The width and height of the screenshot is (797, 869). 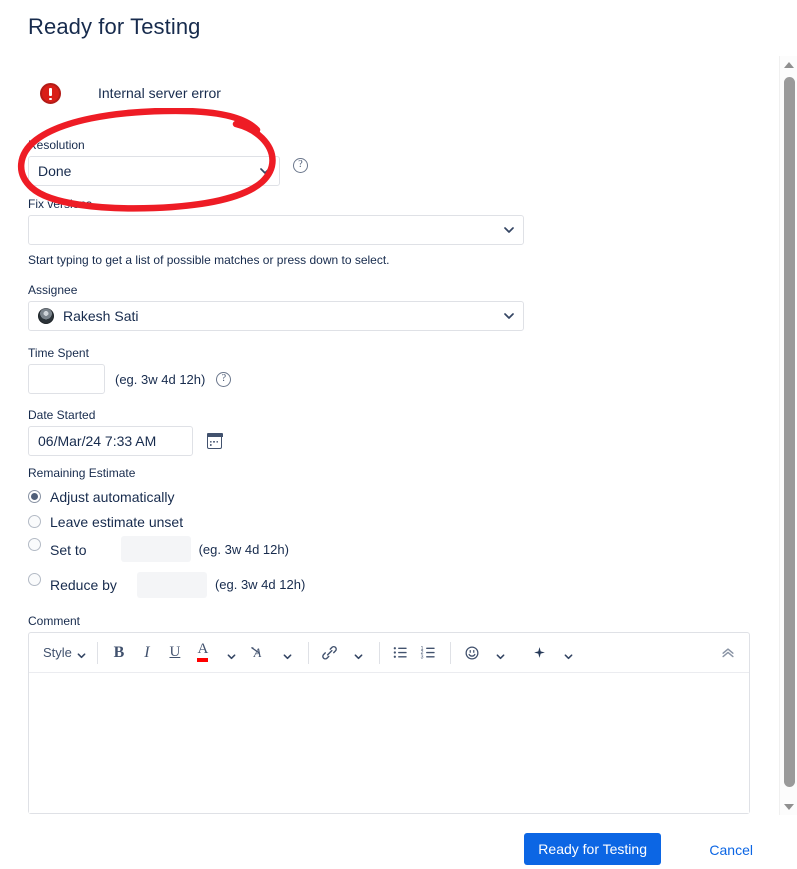 What do you see at coordinates (58, 353) in the screenshot?
I see `time-spent-label: Time Spent` at bounding box center [58, 353].